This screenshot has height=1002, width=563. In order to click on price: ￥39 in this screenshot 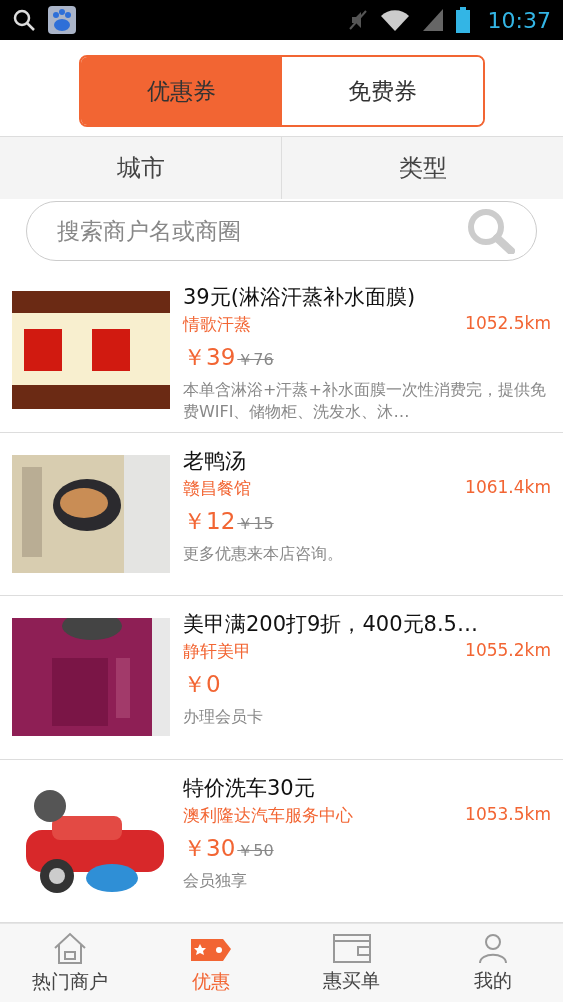, I will do `click(209, 357)`.